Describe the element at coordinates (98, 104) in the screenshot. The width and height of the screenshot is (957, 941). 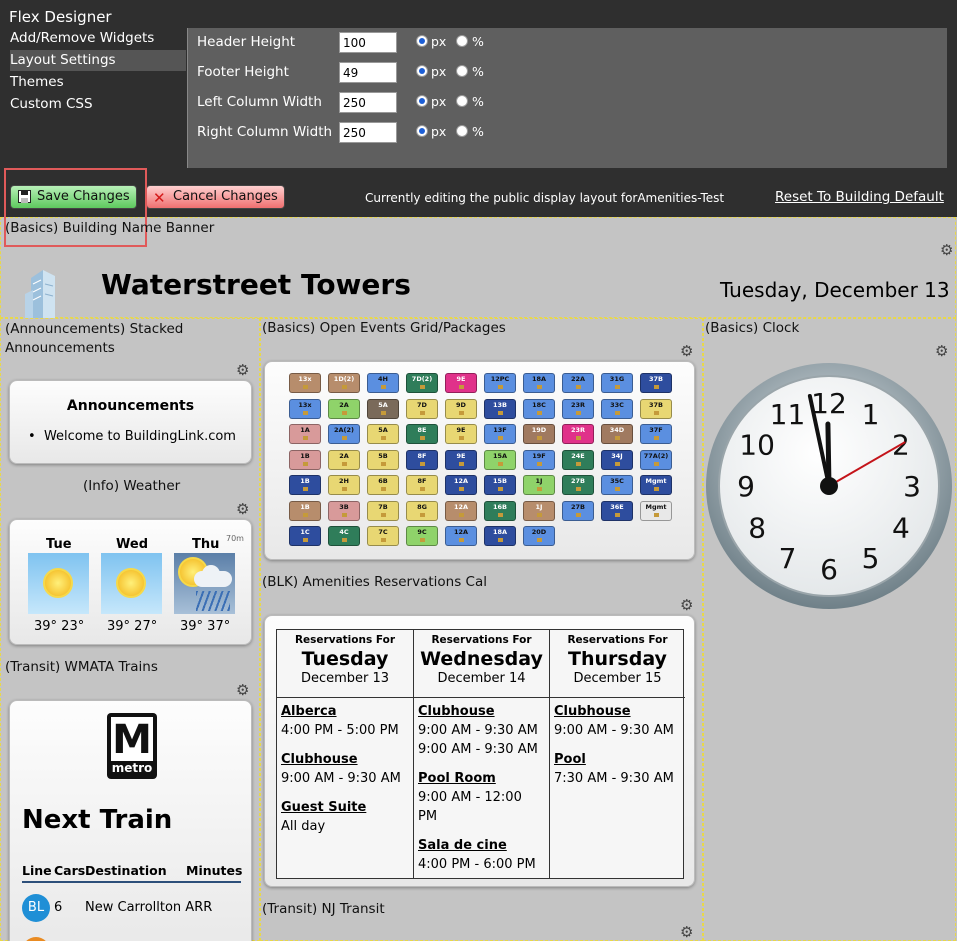
I see `menu-custom-css: Custom CSS` at that location.